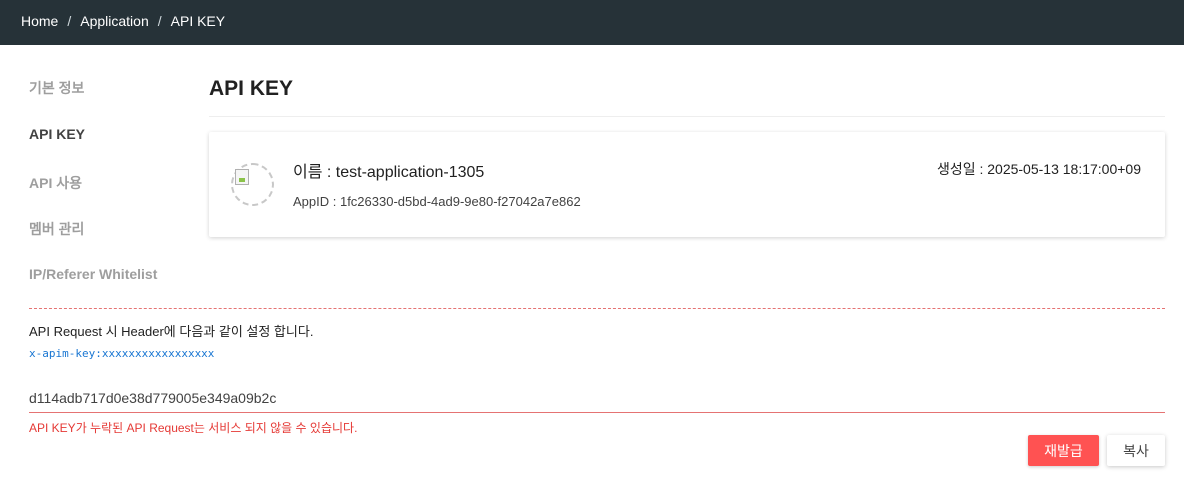 The height and width of the screenshot is (491, 1184). What do you see at coordinates (39, 21) in the screenshot?
I see `breadcrumb-home: Home` at bounding box center [39, 21].